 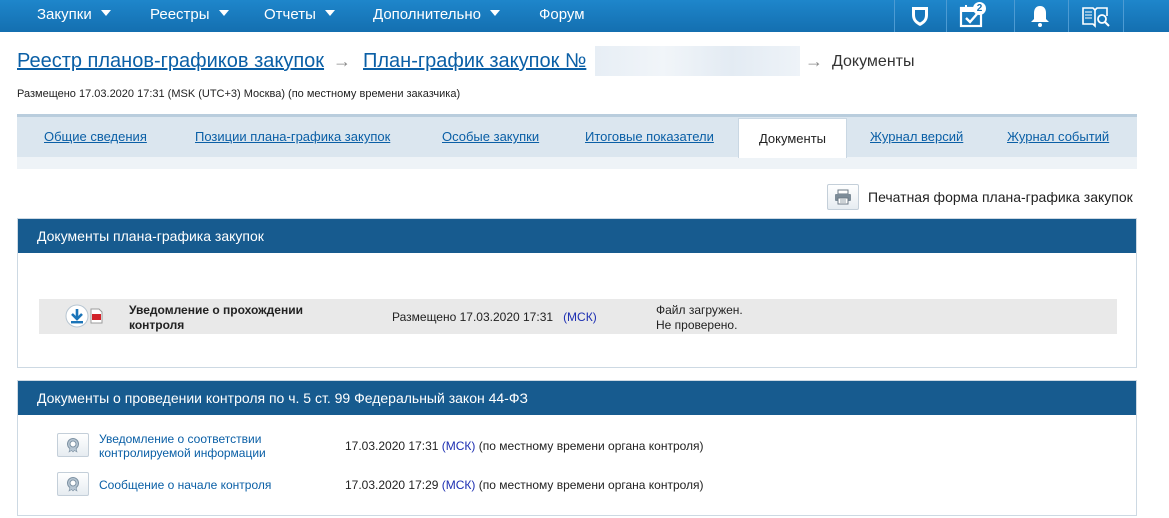 I want to click on breadcrumb-registry-link: Реестр планов-графиков закупок, so click(x=170, y=61).